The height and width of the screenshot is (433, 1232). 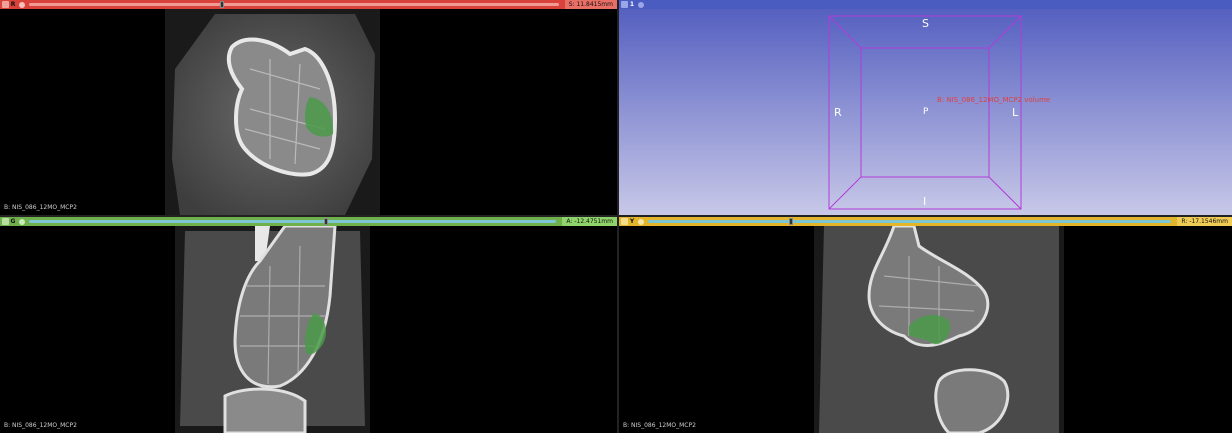 I want to click on slice-offset-value: S: 11.8415mm, so click(x=590, y=4).